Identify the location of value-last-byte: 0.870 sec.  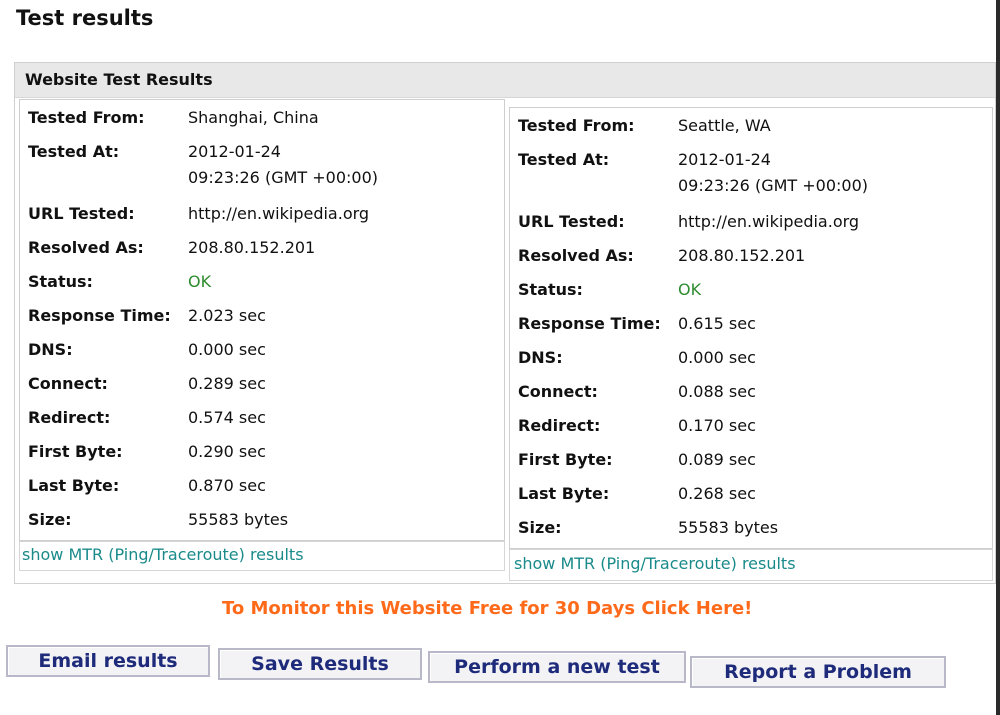
(227, 485).